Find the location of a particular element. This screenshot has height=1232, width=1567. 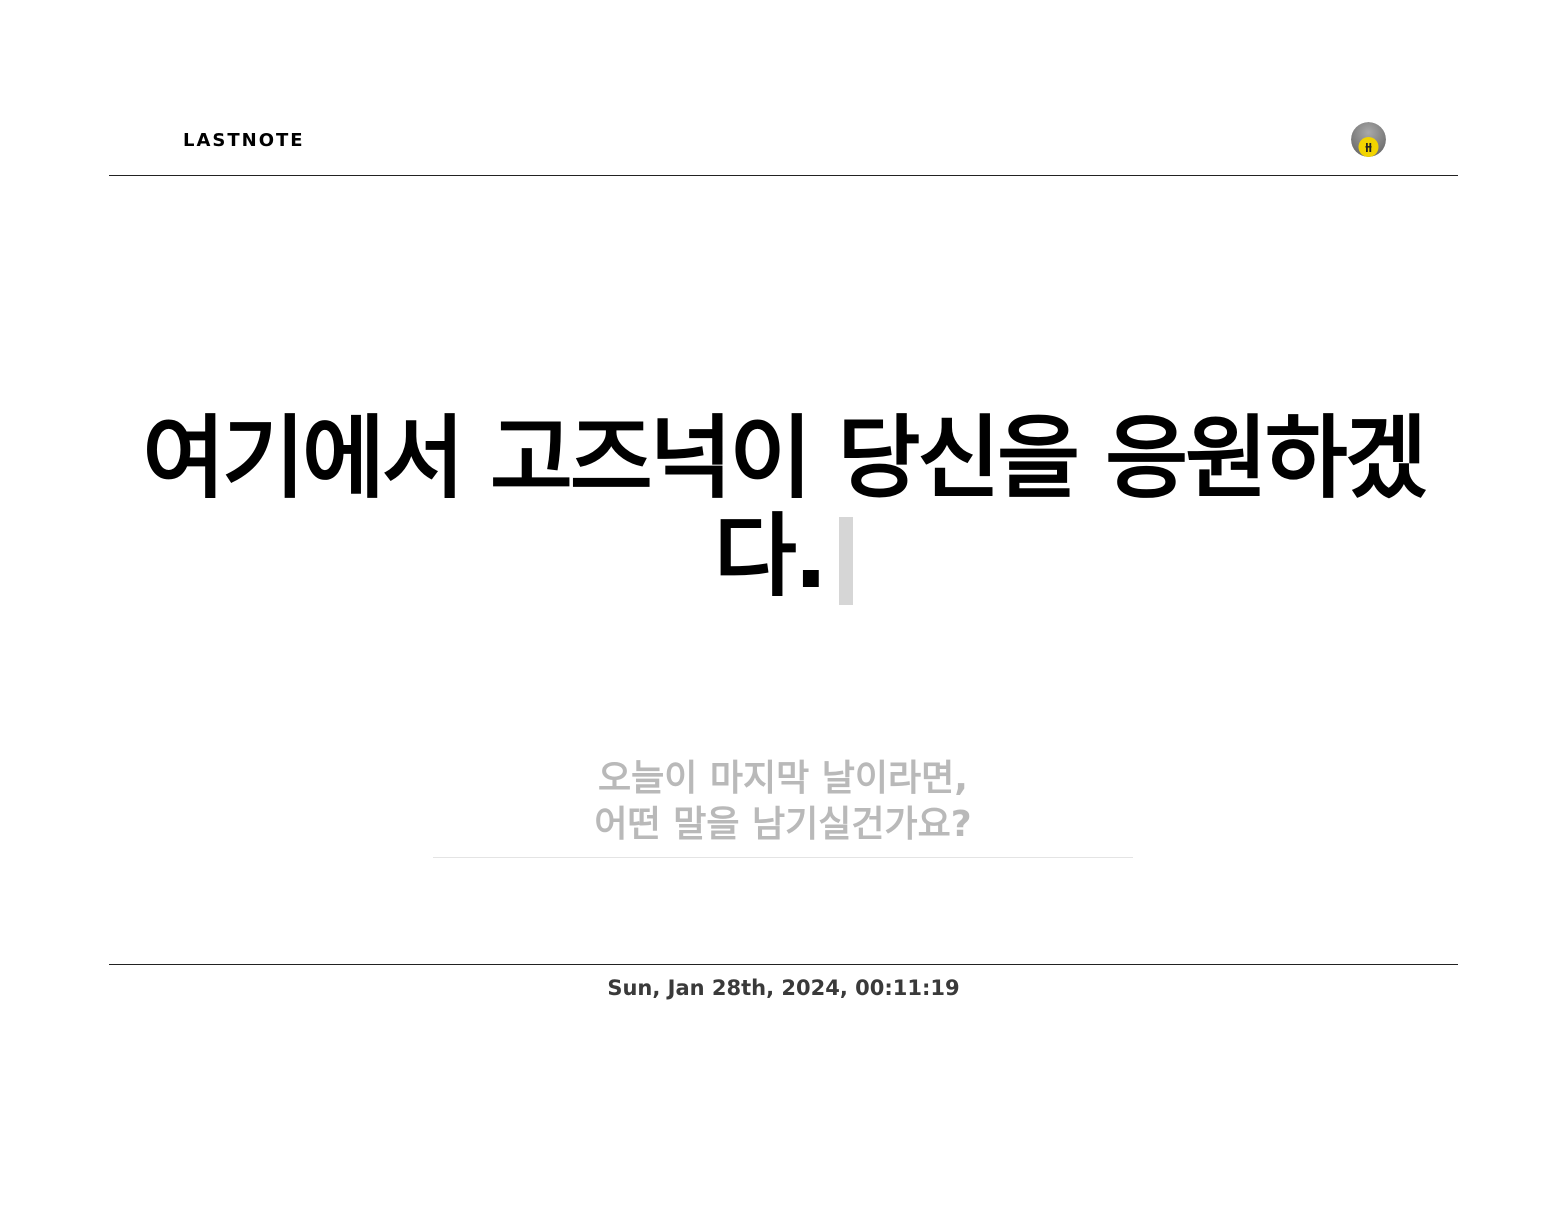

page-headline: 여기에서 고즈넉이 당신을 응원하겠다. is located at coordinates (784, 508).